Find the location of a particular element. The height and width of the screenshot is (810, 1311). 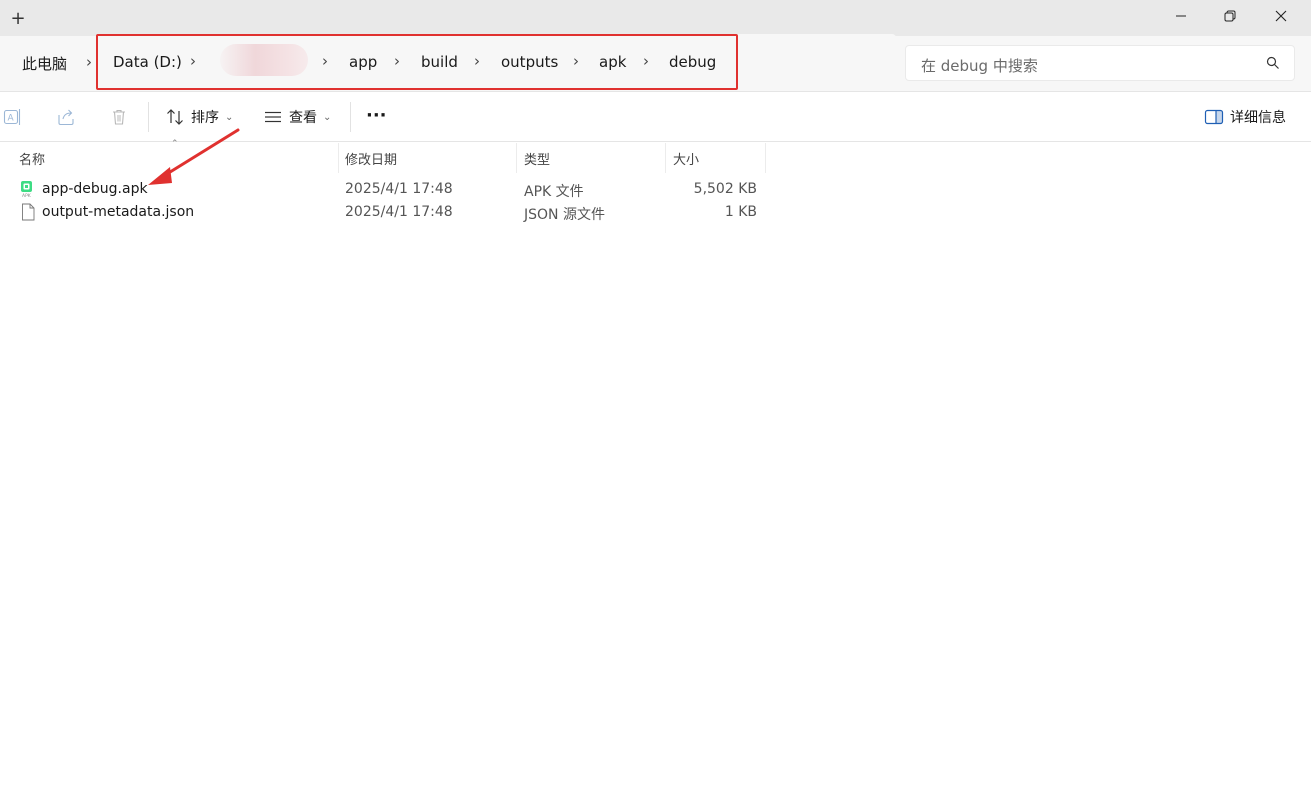

details-label: 详细信息 is located at coordinates (1258, 118).